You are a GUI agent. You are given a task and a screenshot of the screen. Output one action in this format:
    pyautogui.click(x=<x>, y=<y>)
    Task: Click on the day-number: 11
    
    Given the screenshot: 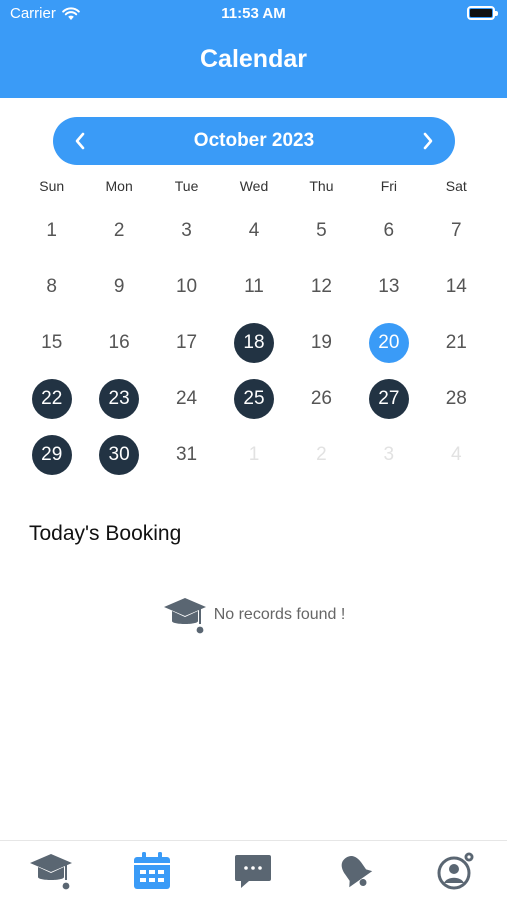 What is the action you would take?
    pyautogui.click(x=254, y=286)
    